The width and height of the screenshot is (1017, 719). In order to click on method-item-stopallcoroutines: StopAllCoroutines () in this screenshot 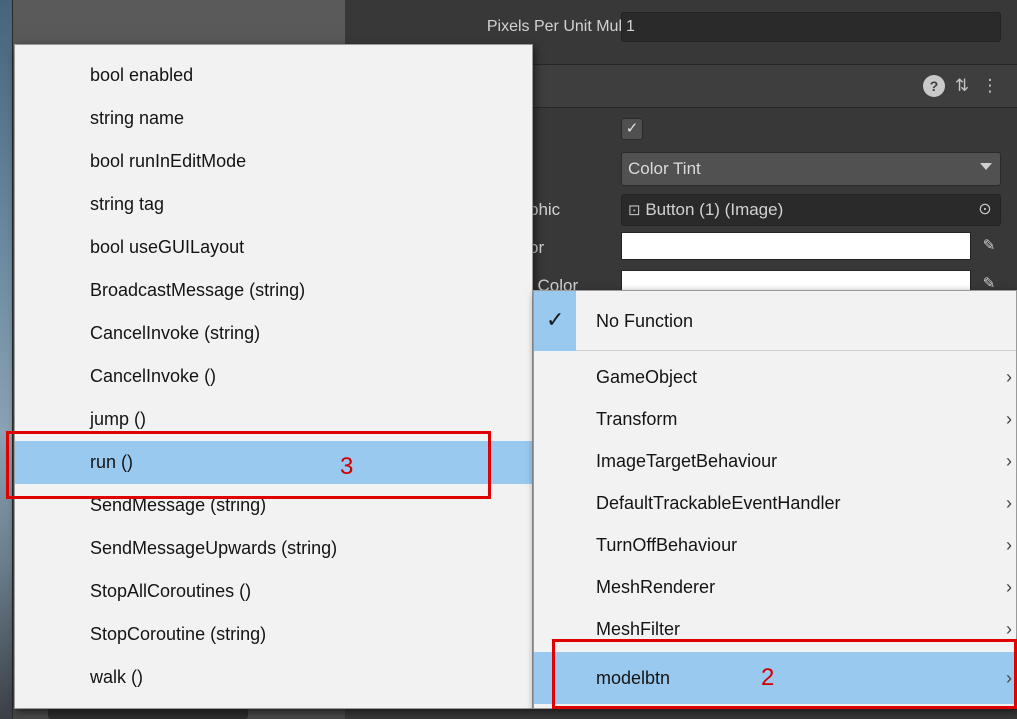, I will do `click(273, 591)`.